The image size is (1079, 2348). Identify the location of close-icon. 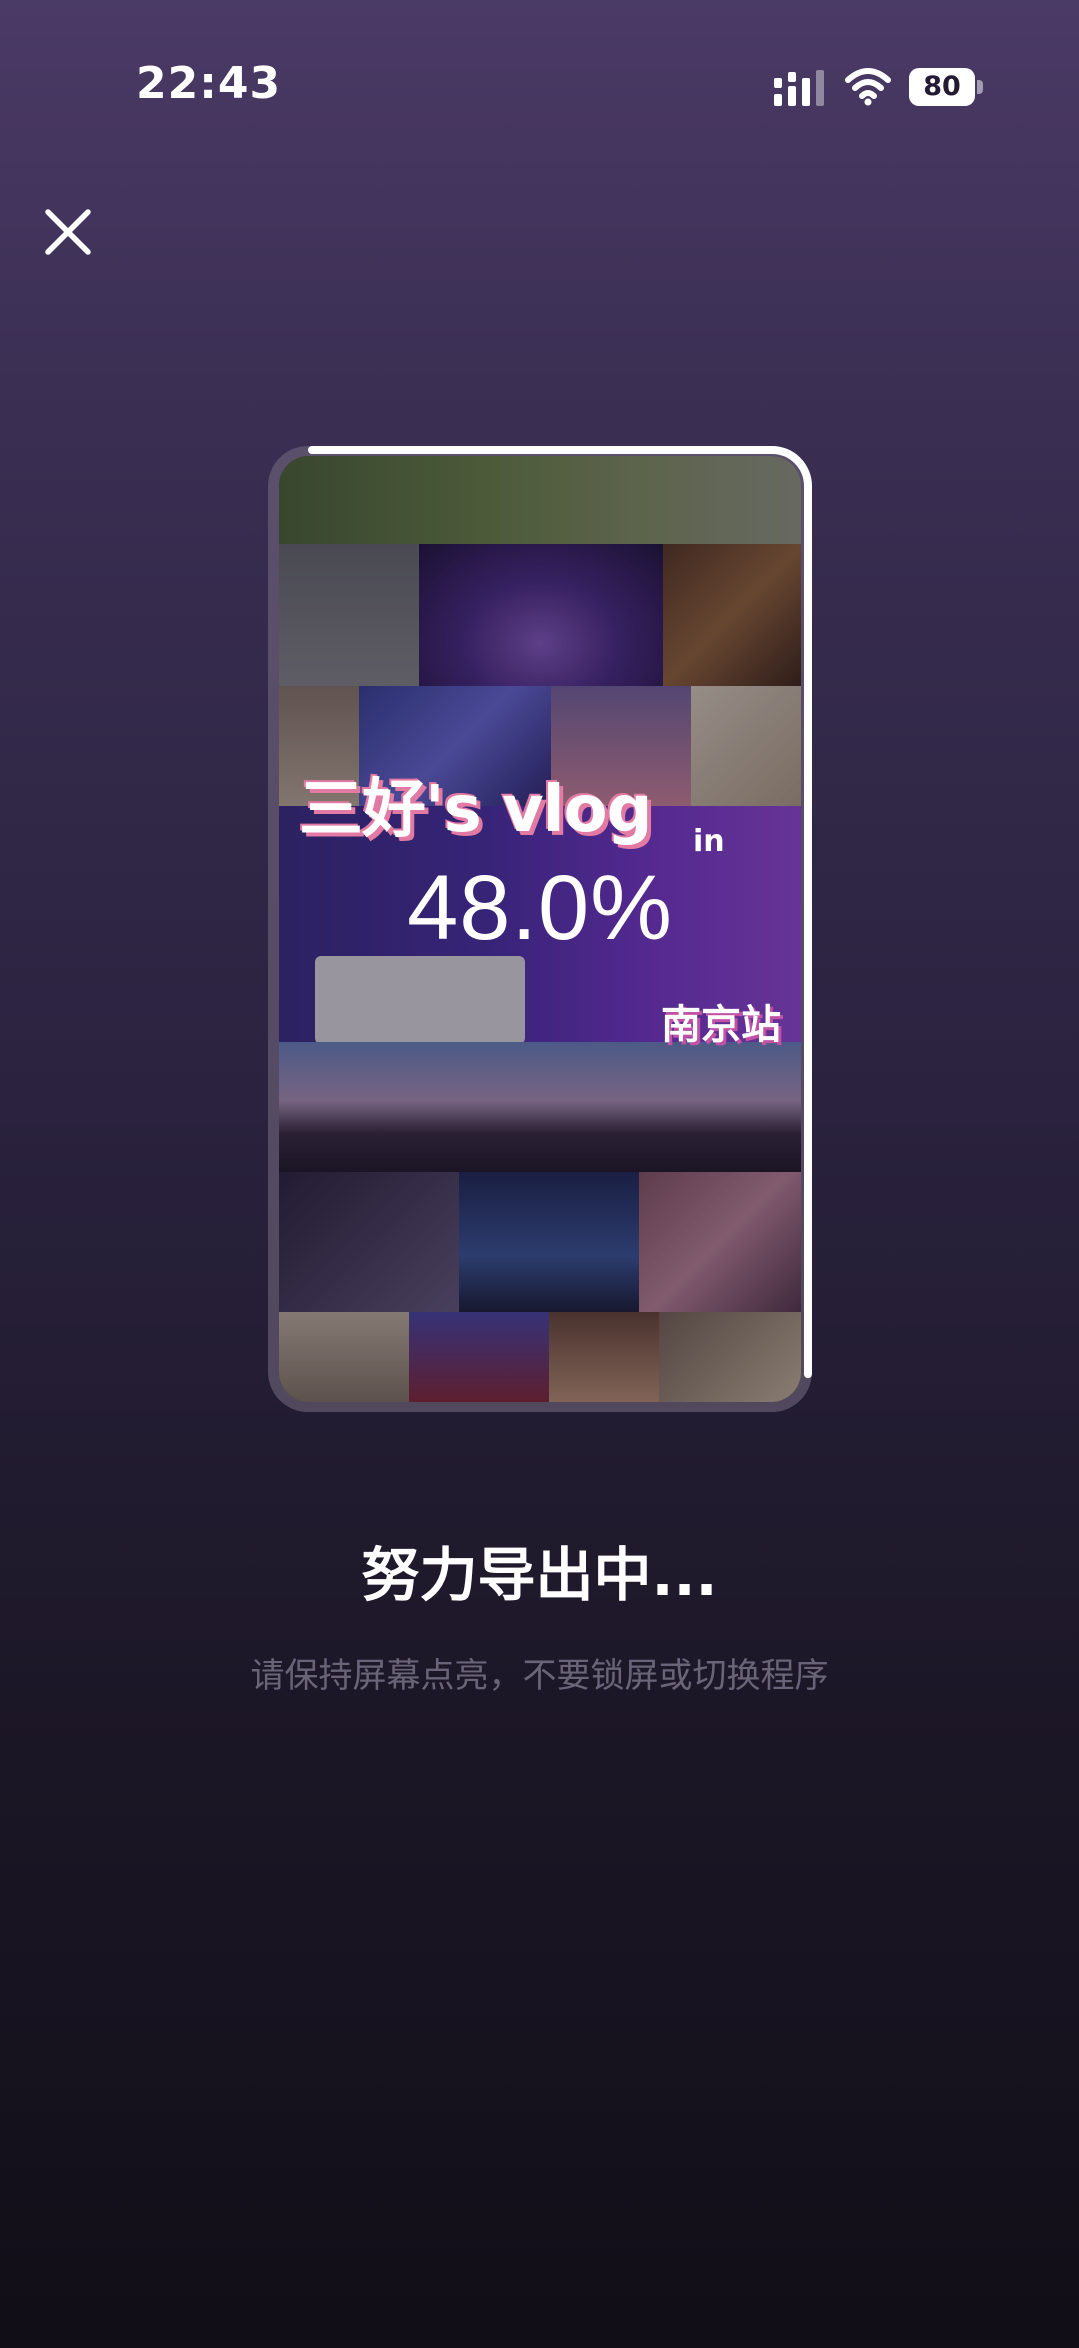
(68, 232).